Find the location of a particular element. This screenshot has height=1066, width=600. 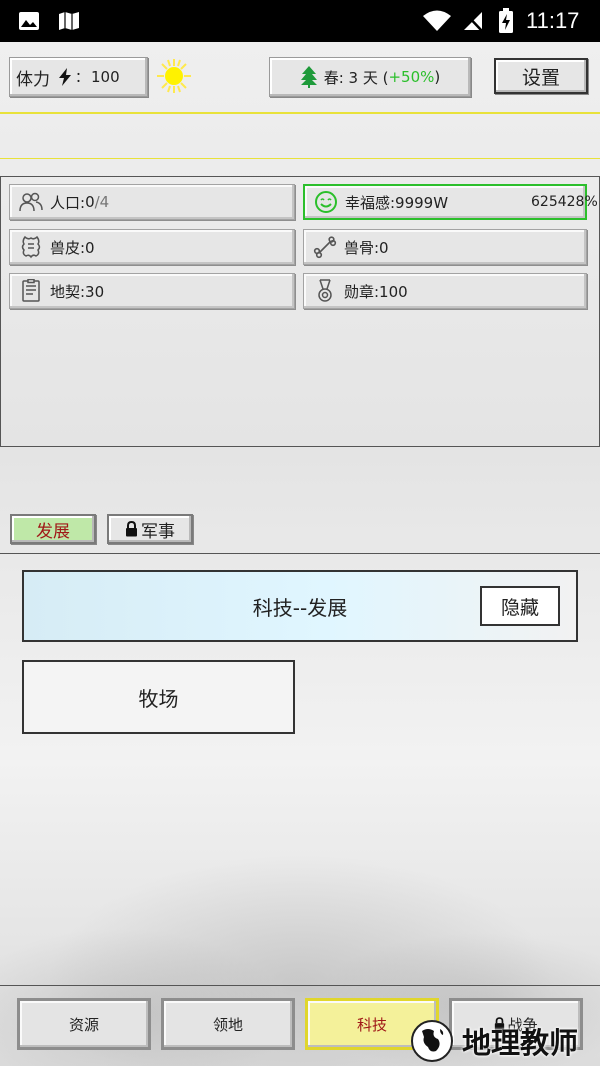

divider-yellow-bottom is located at coordinates (300, 158).